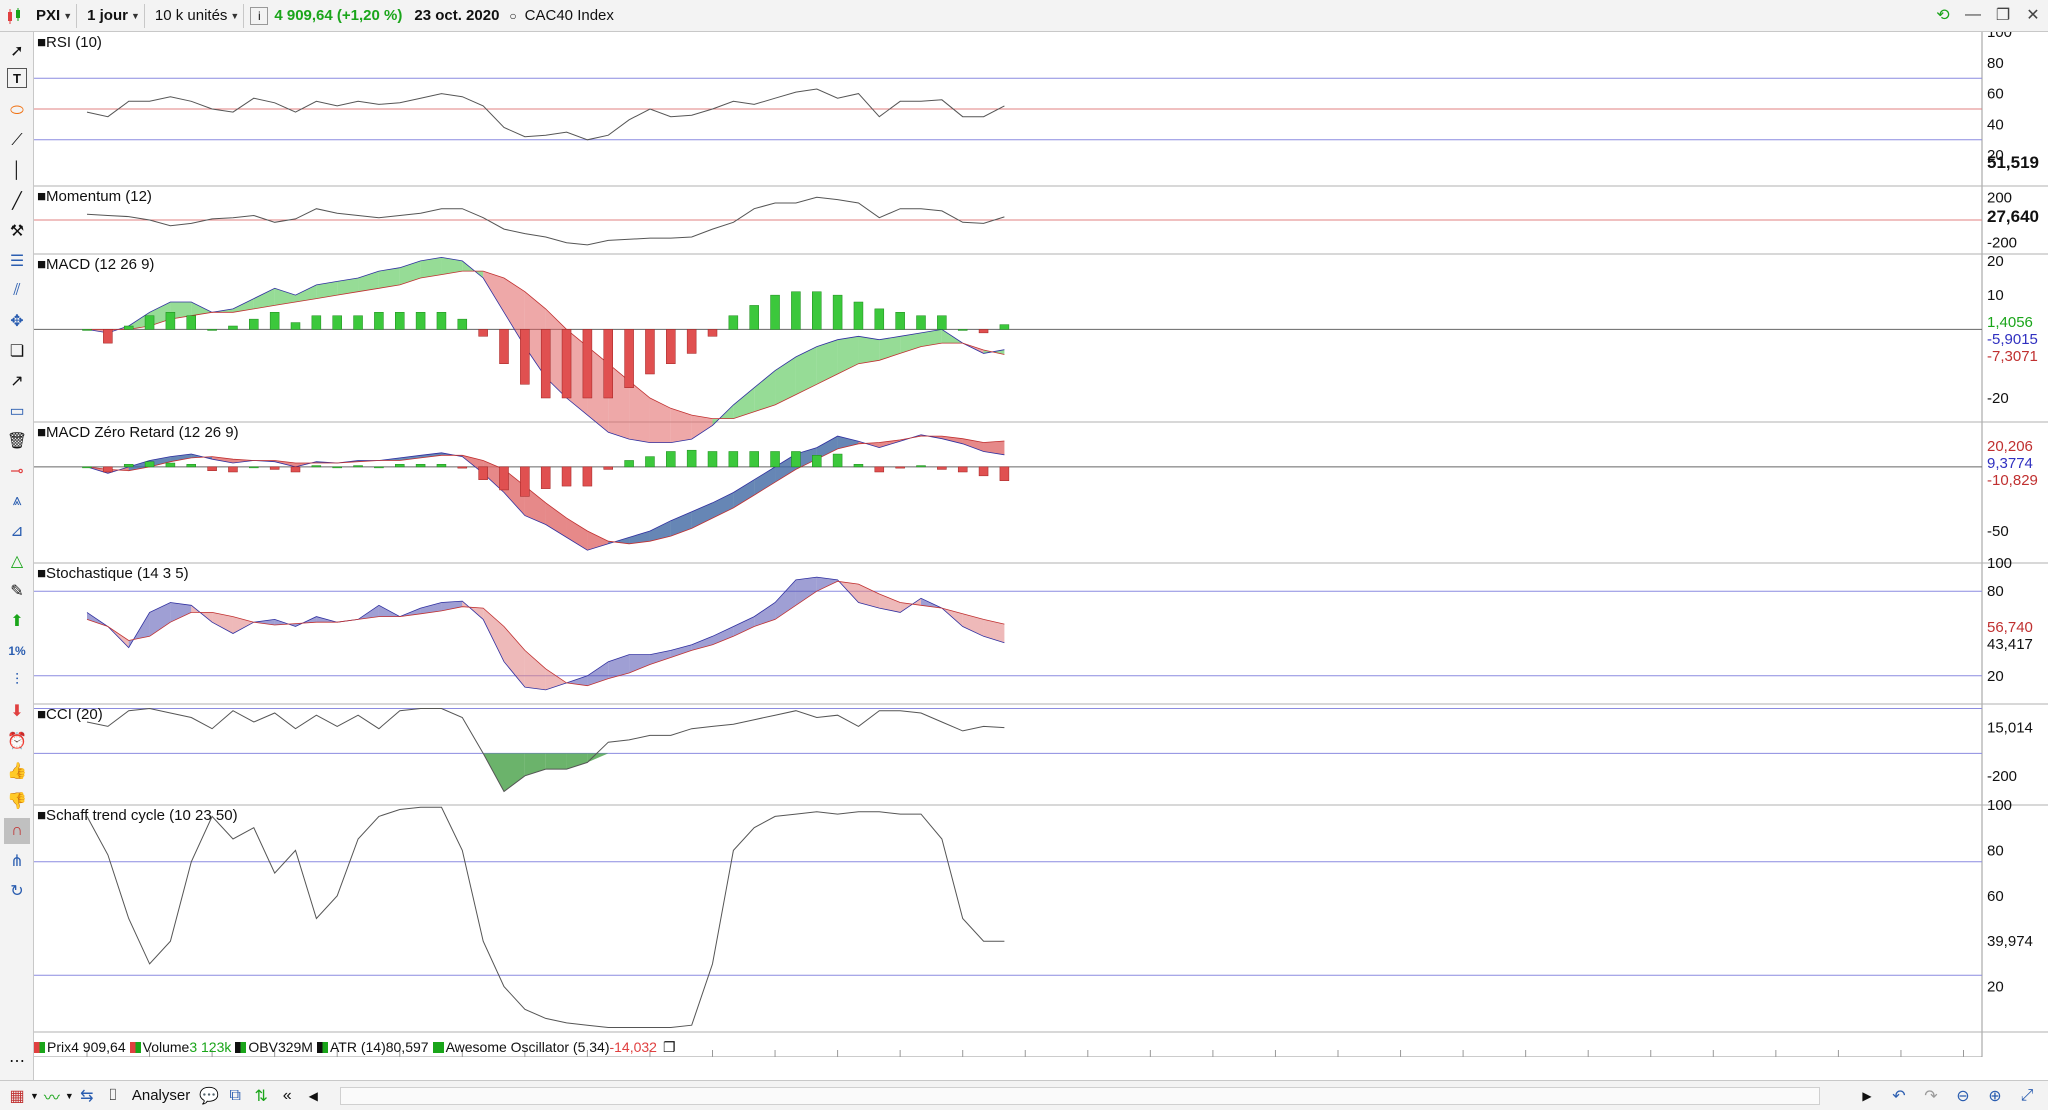 This screenshot has height=1110, width=2048. What do you see at coordinates (161, 1095) in the screenshot?
I see `analyse-button: Analyser` at bounding box center [161, 1095].